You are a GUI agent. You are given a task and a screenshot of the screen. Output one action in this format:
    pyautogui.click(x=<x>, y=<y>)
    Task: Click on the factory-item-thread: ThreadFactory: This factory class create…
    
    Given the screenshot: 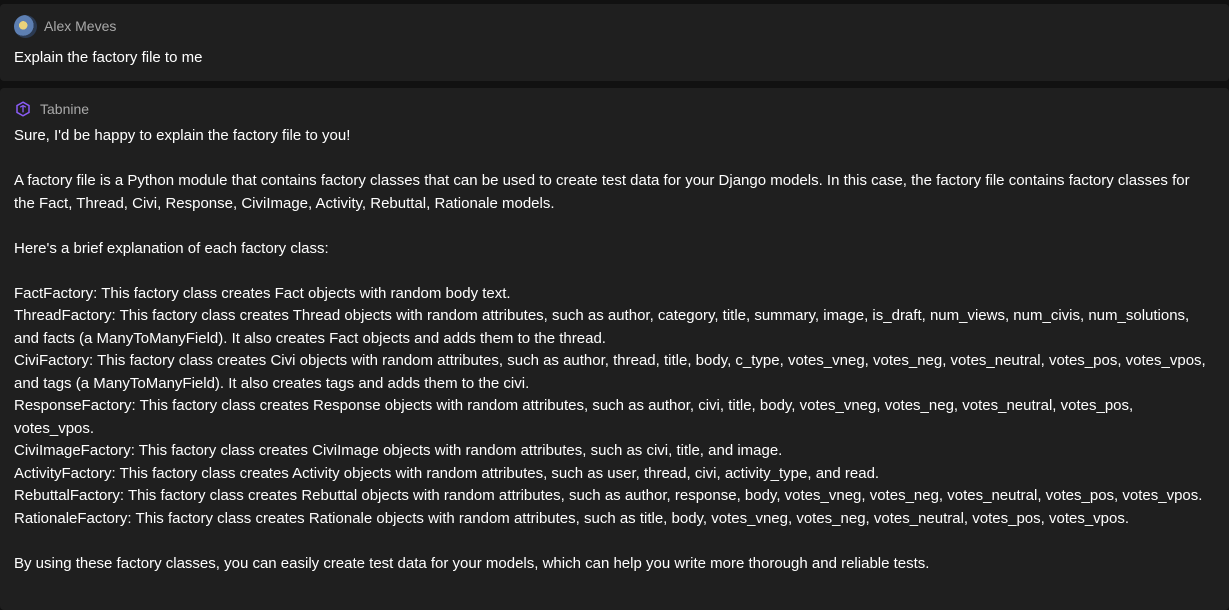 What is the action you would take?
    pyautogui.click(x=602, y=327)
    